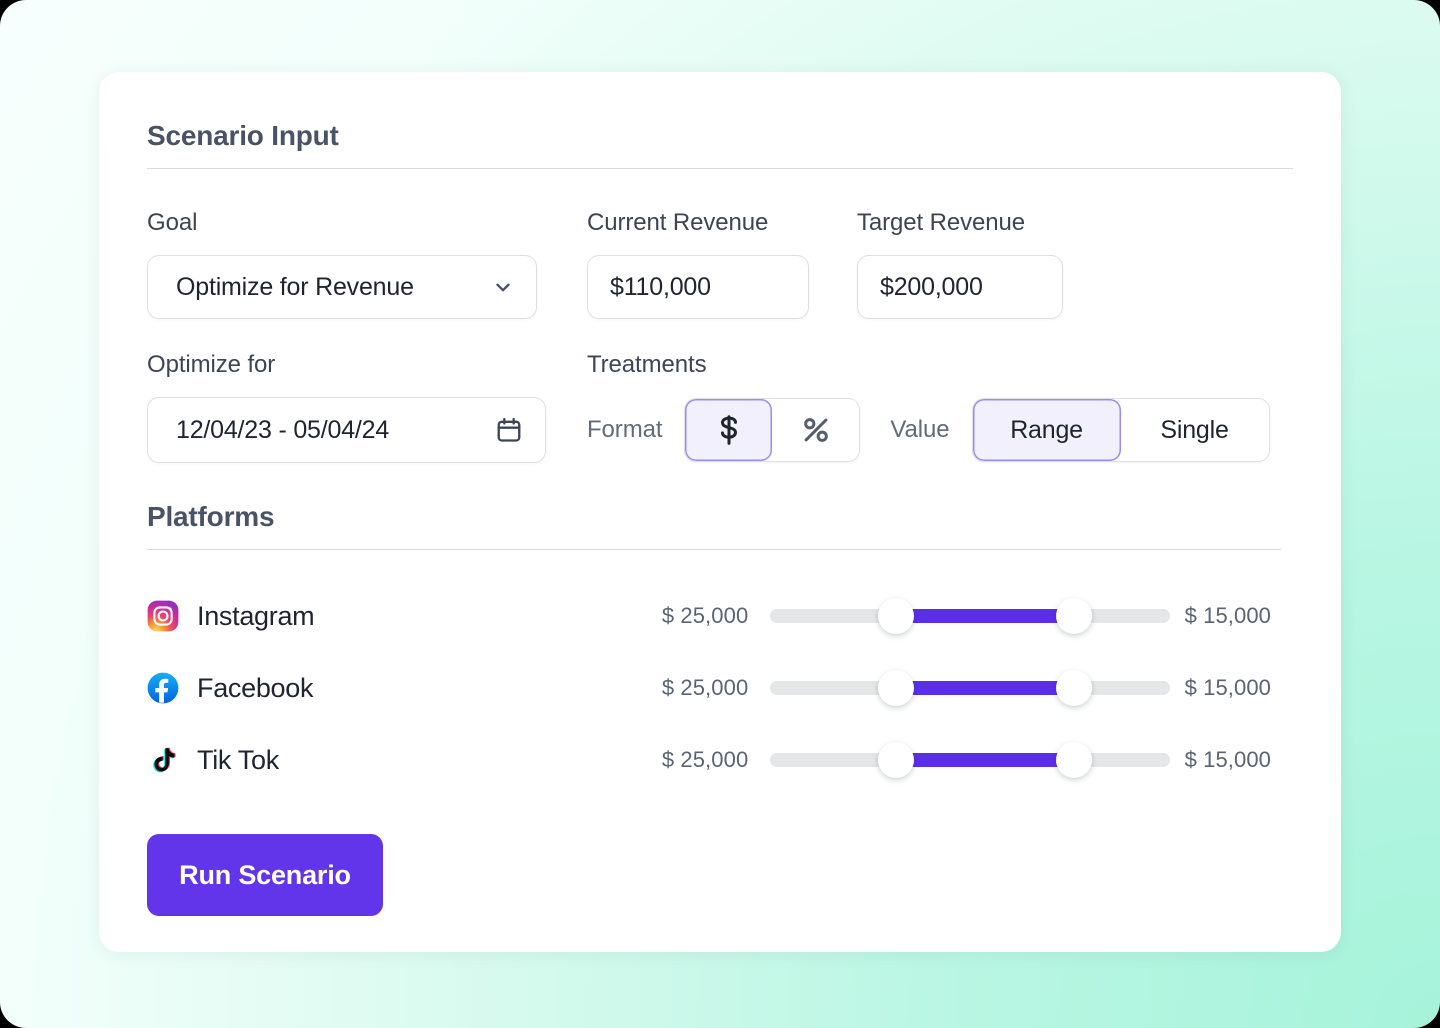 The width and height of the screenshot is (1440, 1028). What do you see at coordinates (163, 688) in the screenshot?
I see `facebook-icon` at bounding box center [163, 688].